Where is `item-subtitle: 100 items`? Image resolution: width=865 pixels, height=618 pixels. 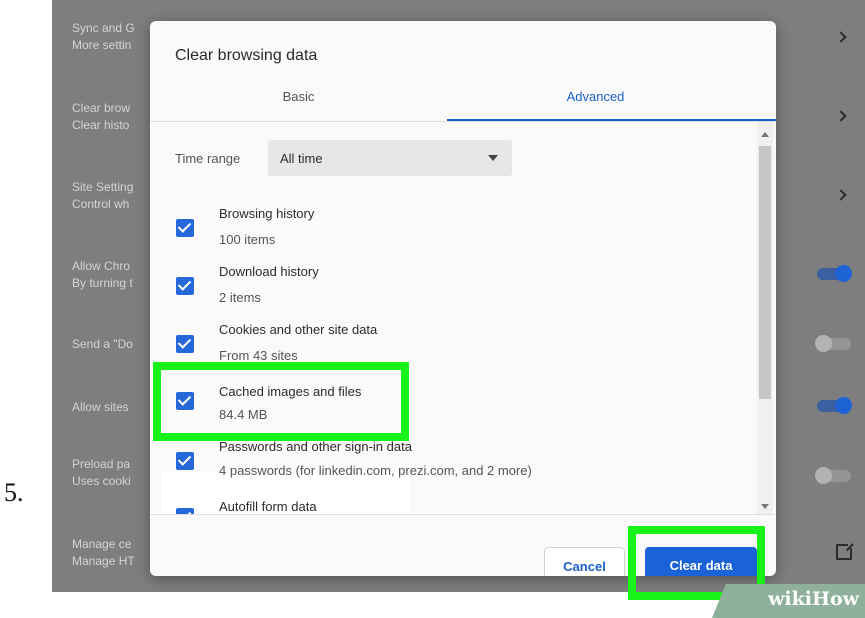 item-subtitle: 100 items is located at coordinates (247, 239).